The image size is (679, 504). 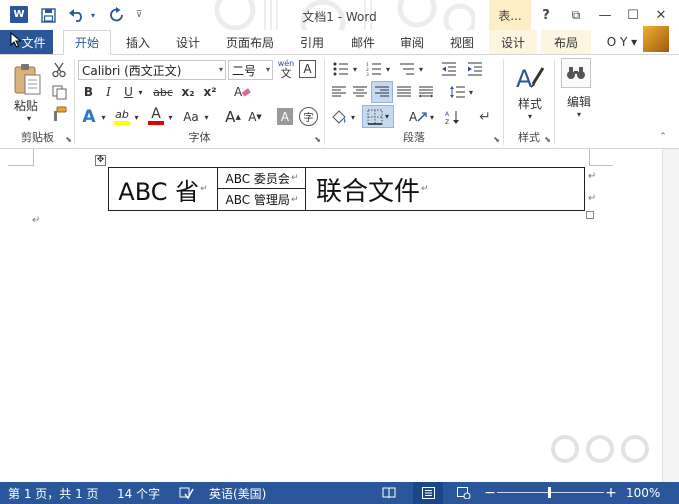 What do you see at coordinates (449, 69) in the screenshot?
I see `decrease-indent-icon` at bounding box center [449, 69].